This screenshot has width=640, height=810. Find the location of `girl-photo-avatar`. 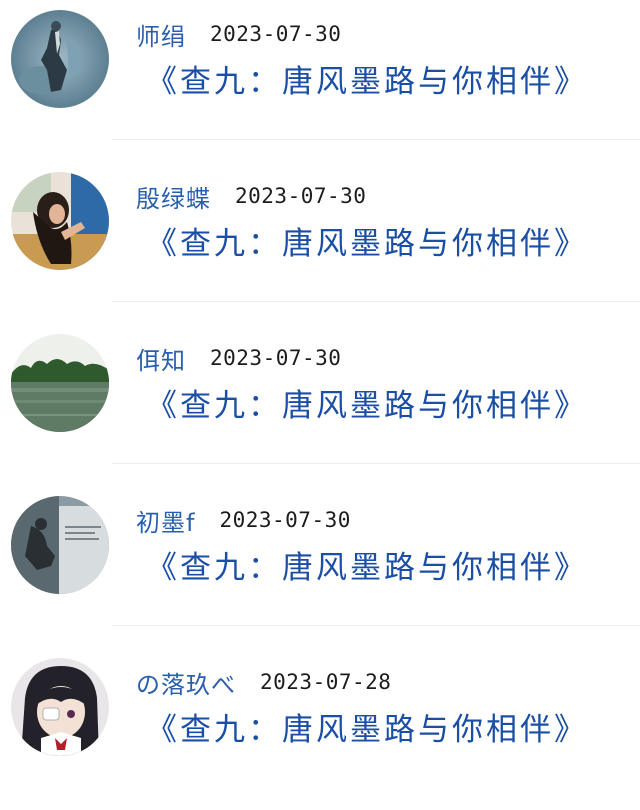

girl-photo-avatar is located at coordinates (60, 221).